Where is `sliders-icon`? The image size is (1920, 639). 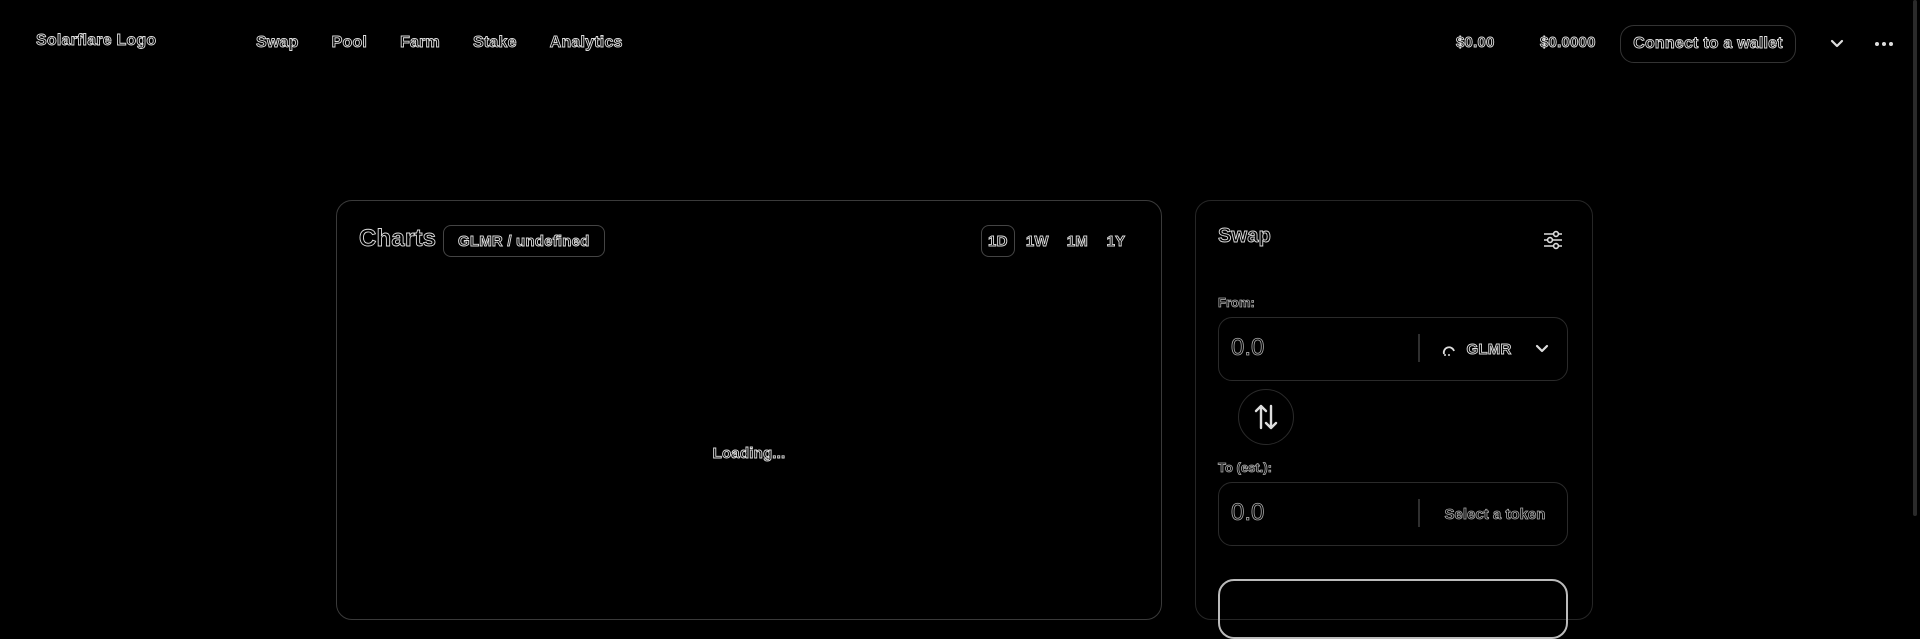
sliders-icon is located at coordinates (1553, 240).